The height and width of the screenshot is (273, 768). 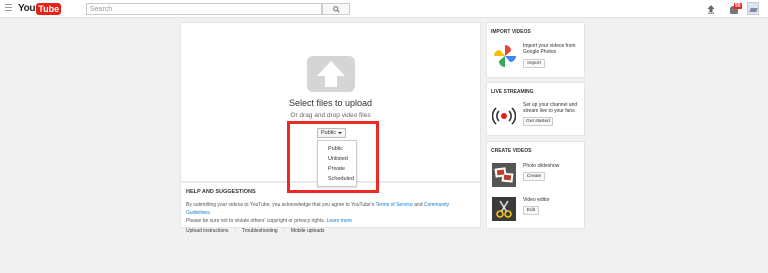 I want to click on import-videos-title: IMPORT VIDEOS, so click(x=511, y=32).